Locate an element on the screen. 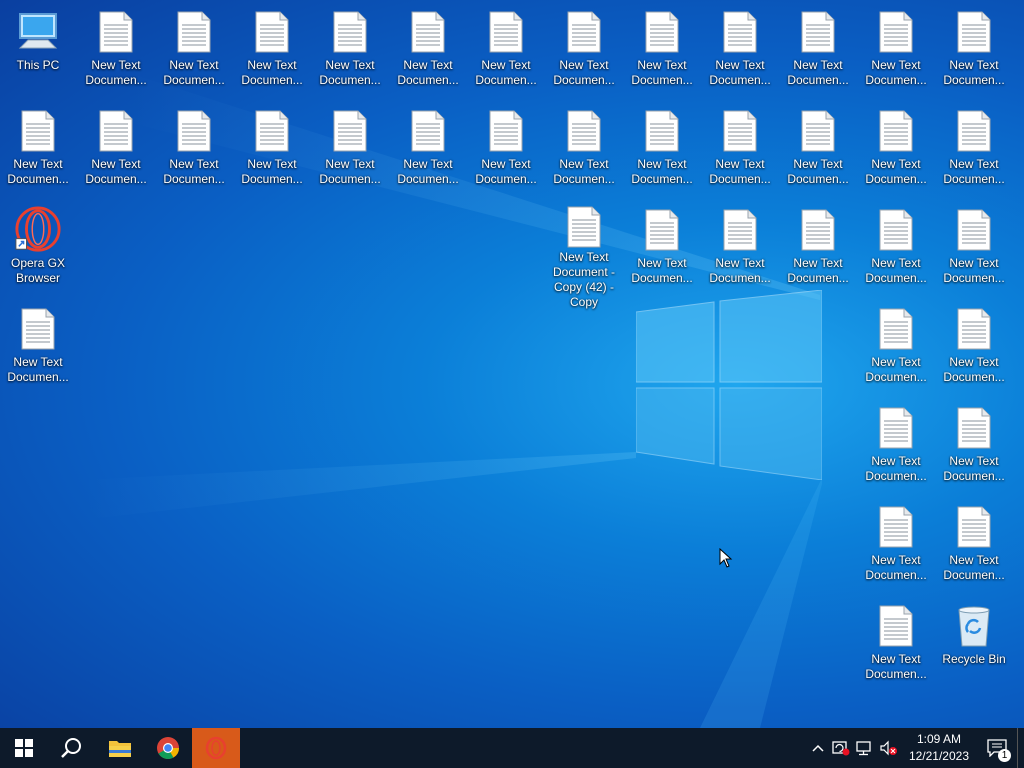 The image size is (1024, 768). taskbar: 1:09 AM 12/21/2023 1 is located at coordinates (512, 748).